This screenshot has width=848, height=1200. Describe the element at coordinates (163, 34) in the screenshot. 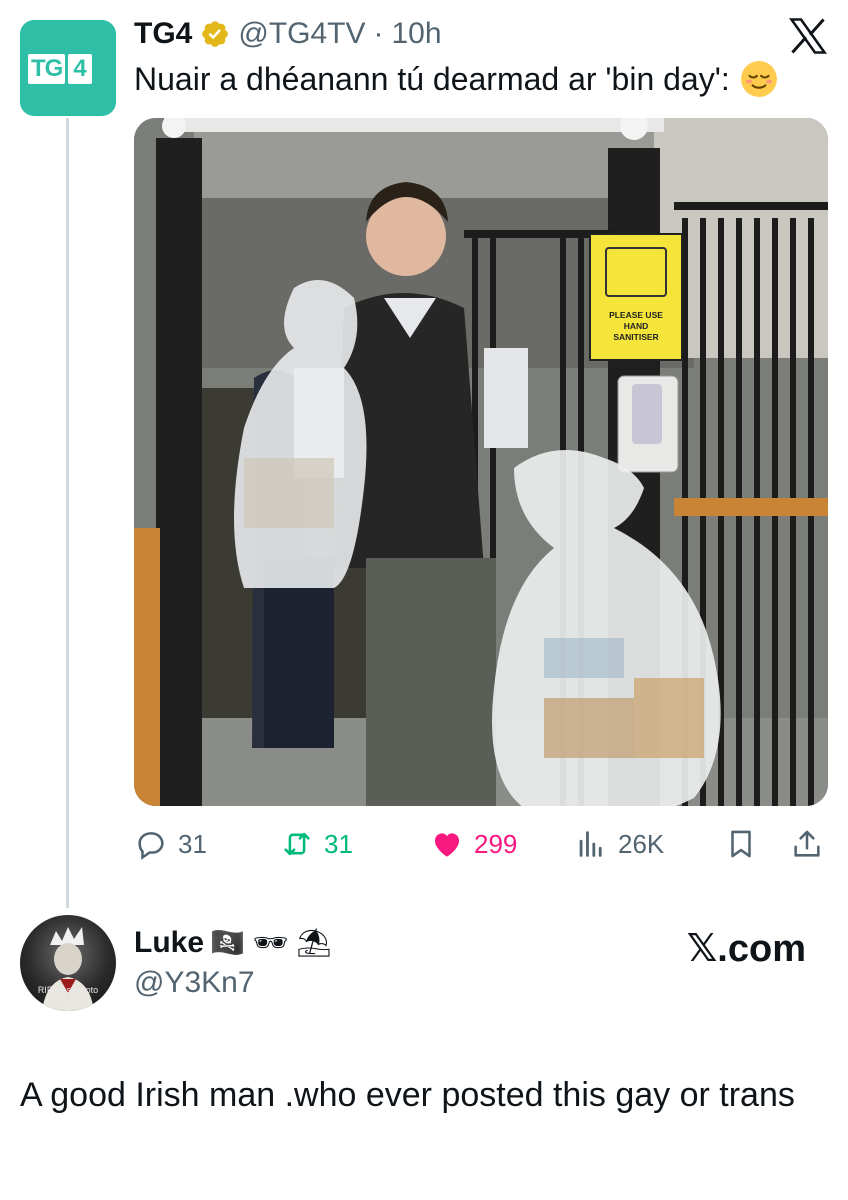

I see `author-display-name: TG4` at that location.